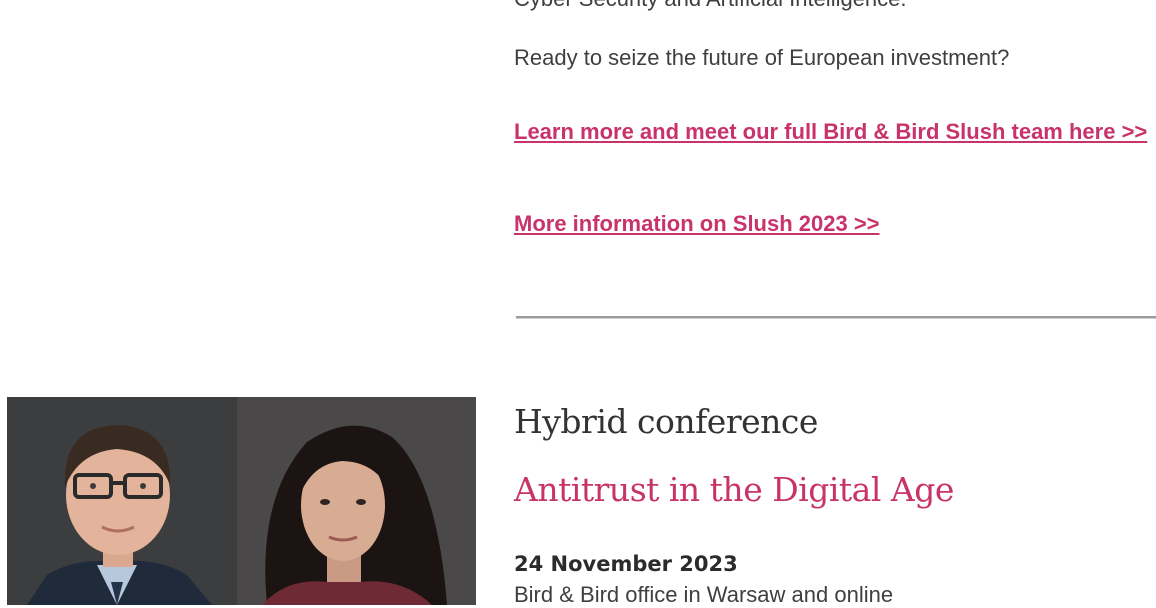 This screenshot has height=608, width=1156. What do you see at coordinates (697, 223) in the screenshot?
I see `more-info-link: More information on Slush 2023 >>` at bounding box center [697, 223].